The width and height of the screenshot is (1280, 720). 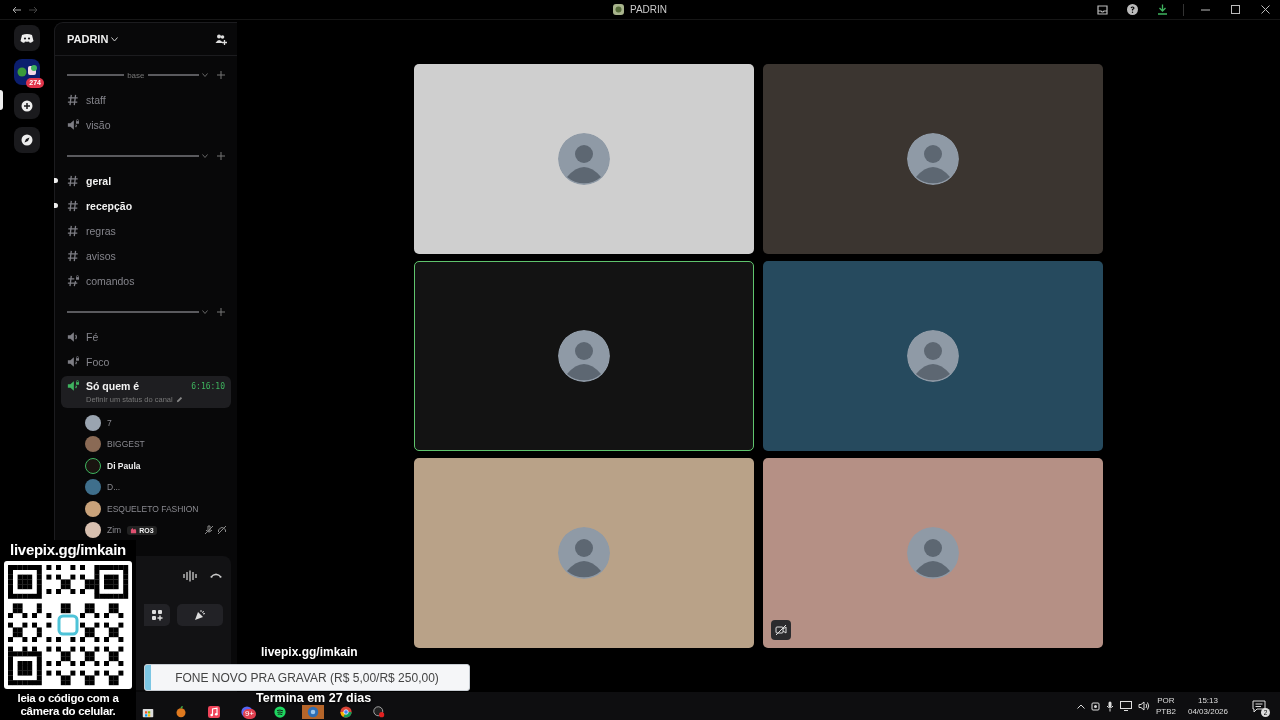 What do you see at coordinates (146, 99) in the screenshot?
I see `channel-item: staff` at bounding box center [146, 99].